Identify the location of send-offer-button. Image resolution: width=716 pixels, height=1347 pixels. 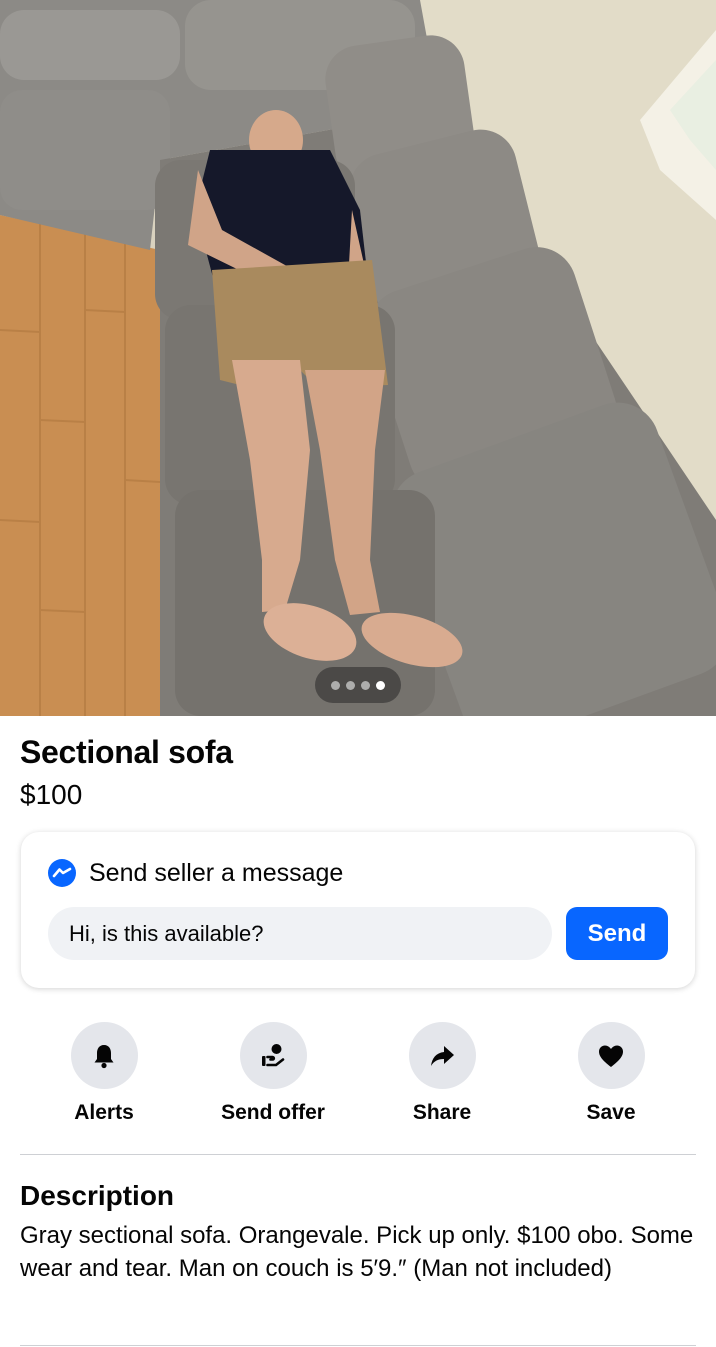
(273, 1055).